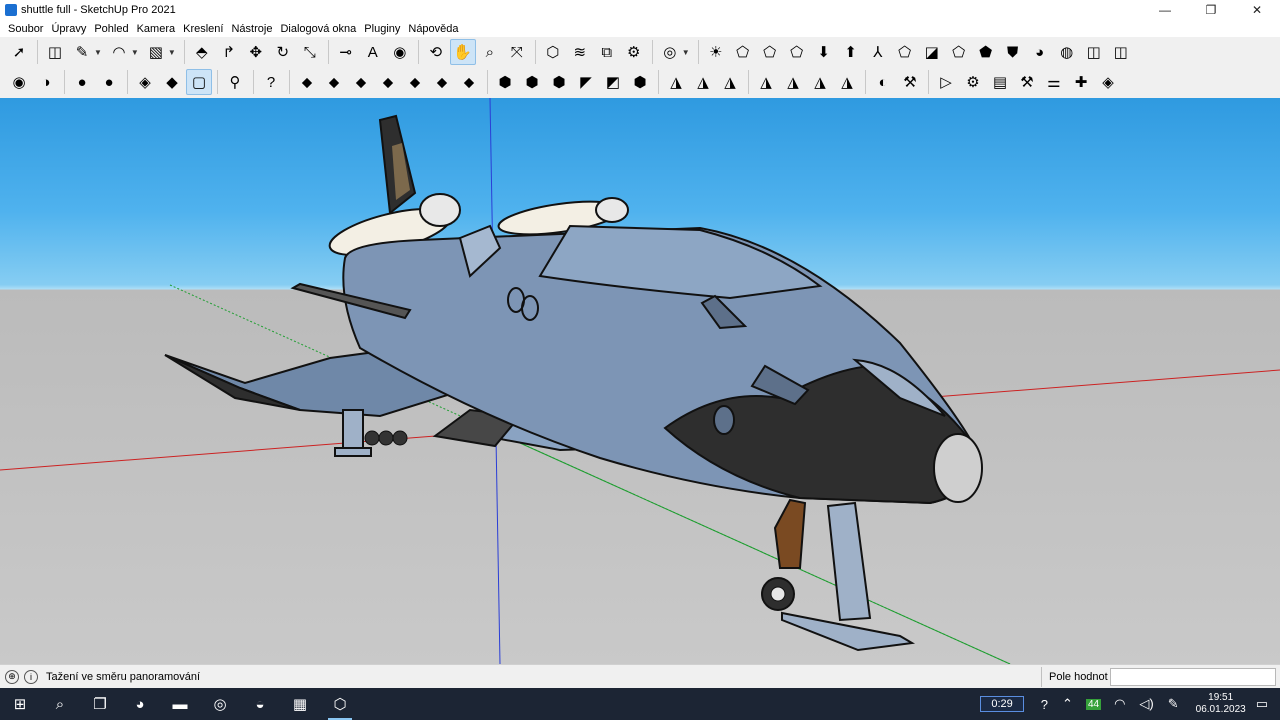 The image size is (1280, 720). I want to click on menu-item: Kamera, so click(156, 29).